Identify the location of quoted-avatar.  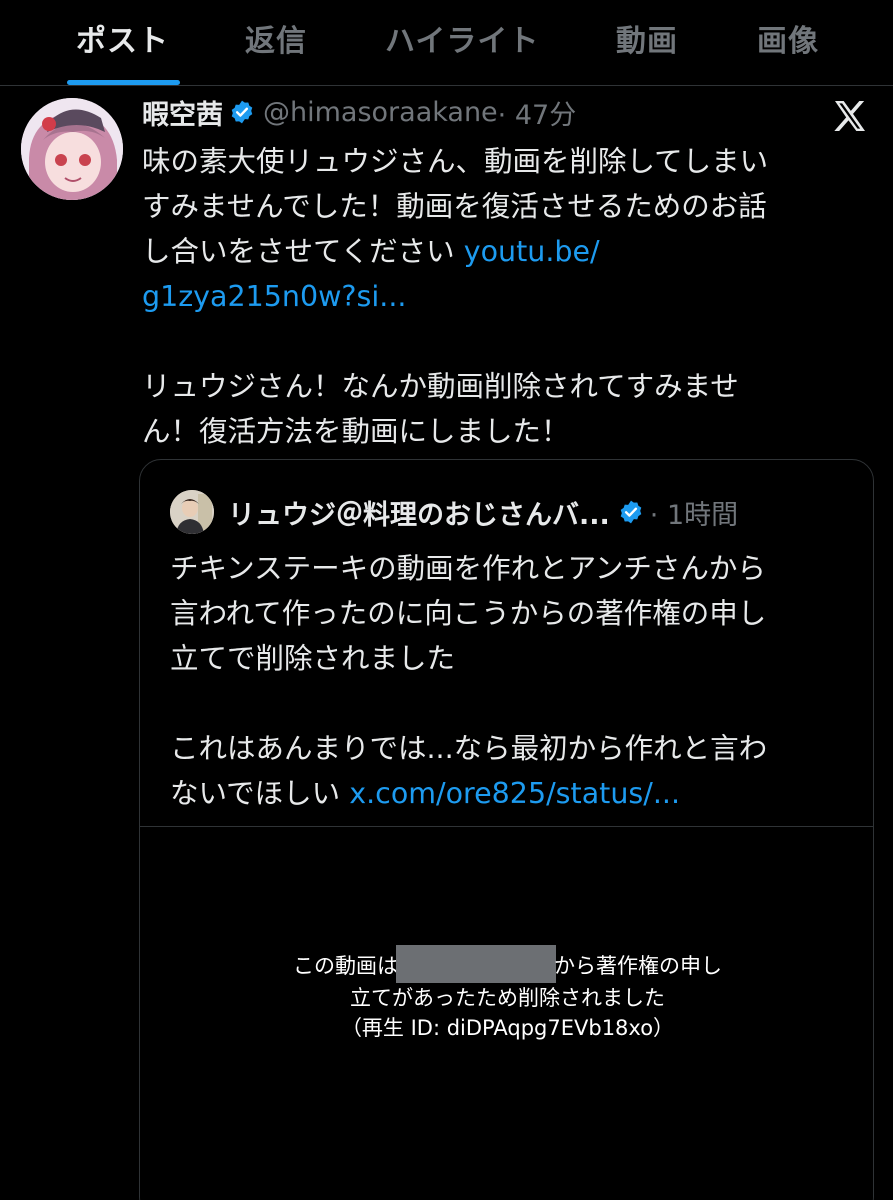
(192, 512).